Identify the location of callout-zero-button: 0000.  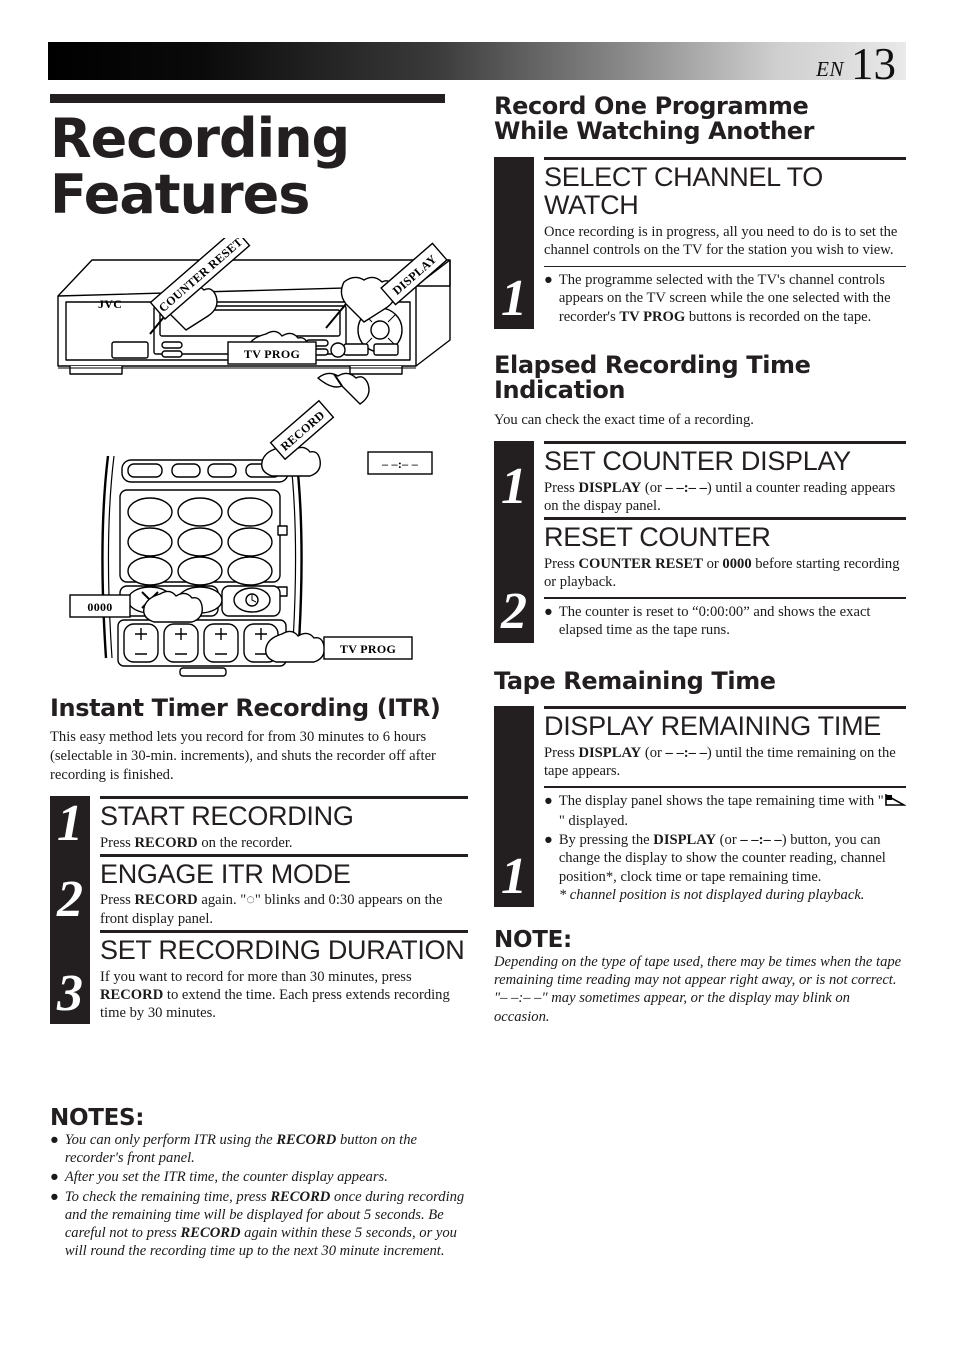
(100, 606).